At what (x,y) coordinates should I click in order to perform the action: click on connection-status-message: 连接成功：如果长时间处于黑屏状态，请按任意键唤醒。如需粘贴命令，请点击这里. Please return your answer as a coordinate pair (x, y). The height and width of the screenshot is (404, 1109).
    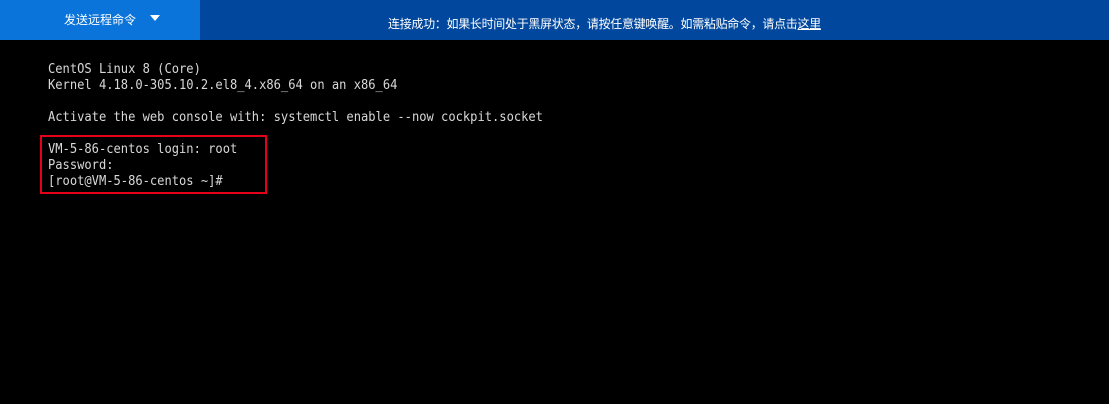
    Looking at the image, I should click on (604, 24).